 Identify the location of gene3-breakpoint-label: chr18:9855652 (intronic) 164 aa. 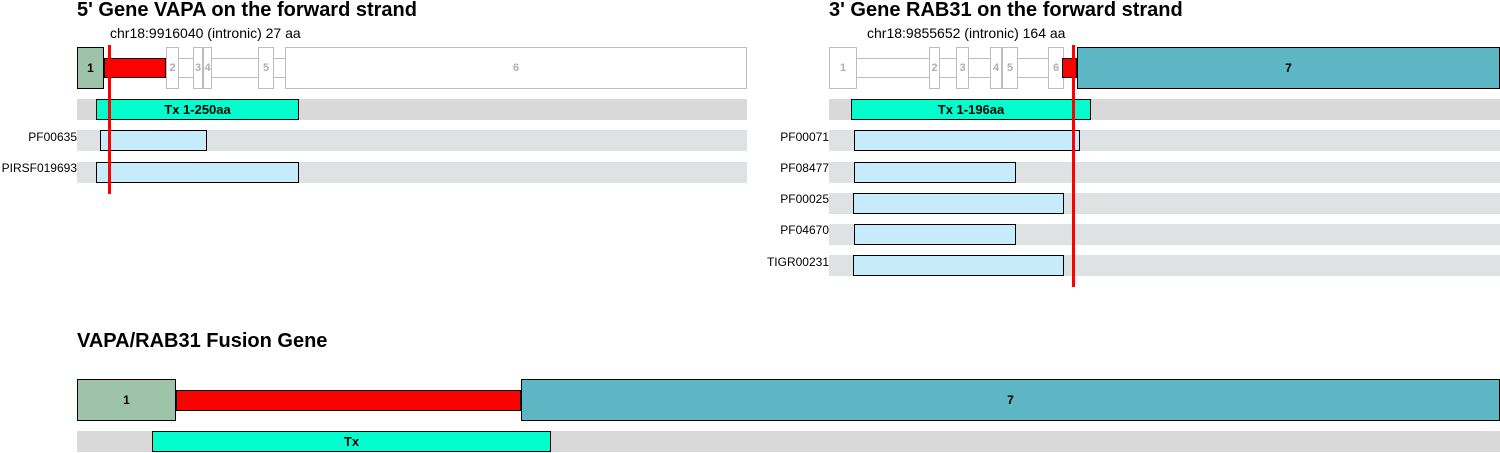
(966, 33).